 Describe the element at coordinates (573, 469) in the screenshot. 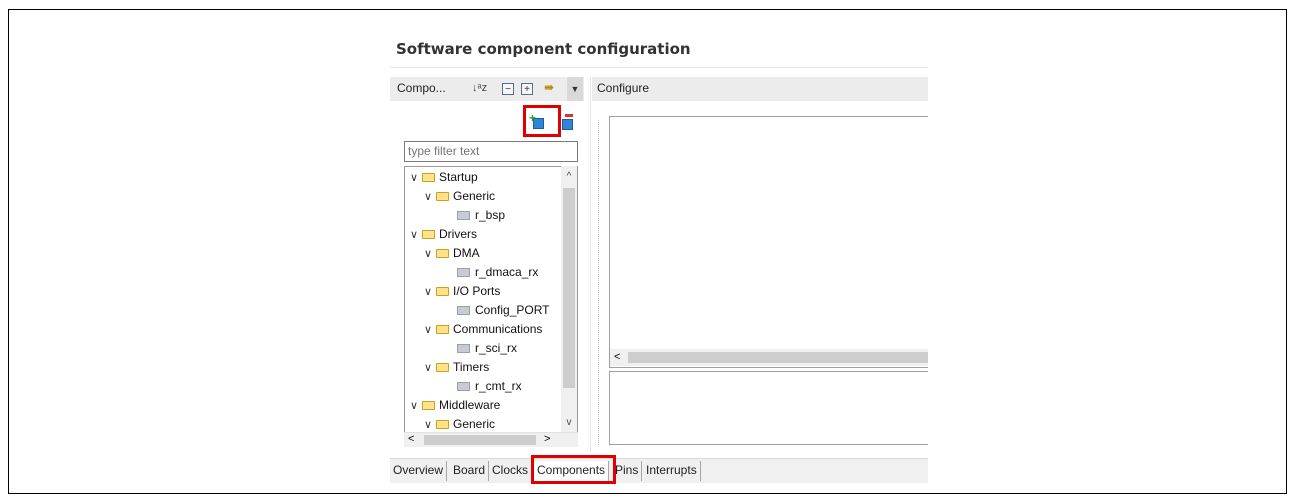

I see `components-tab-highlight` at that location.